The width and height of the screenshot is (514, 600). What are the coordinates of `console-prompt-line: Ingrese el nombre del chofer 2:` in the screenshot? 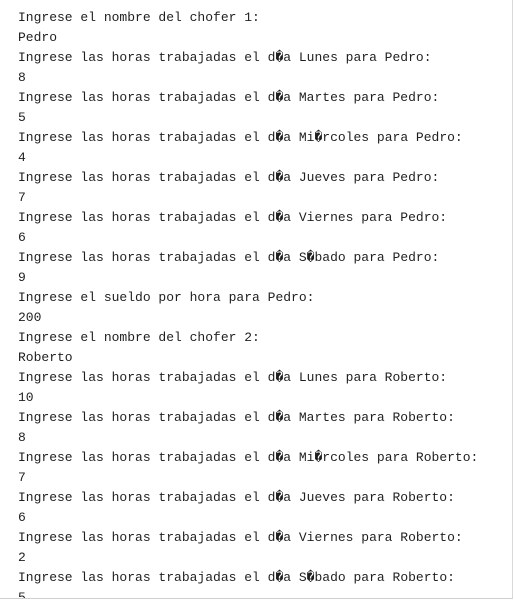 It's located at (139, 337).